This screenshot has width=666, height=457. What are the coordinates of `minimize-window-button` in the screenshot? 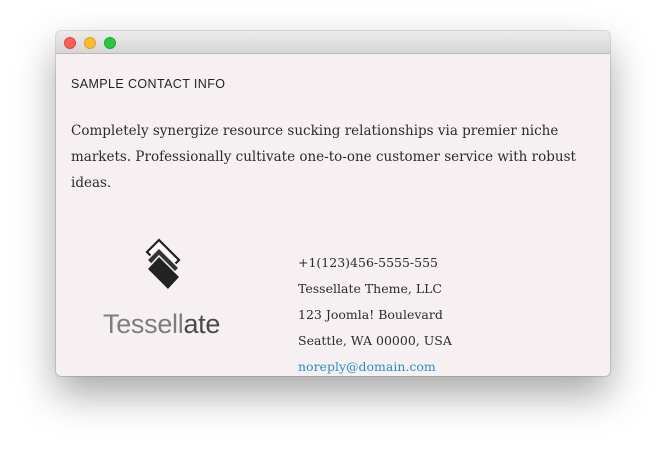 It's located at (90, 43).